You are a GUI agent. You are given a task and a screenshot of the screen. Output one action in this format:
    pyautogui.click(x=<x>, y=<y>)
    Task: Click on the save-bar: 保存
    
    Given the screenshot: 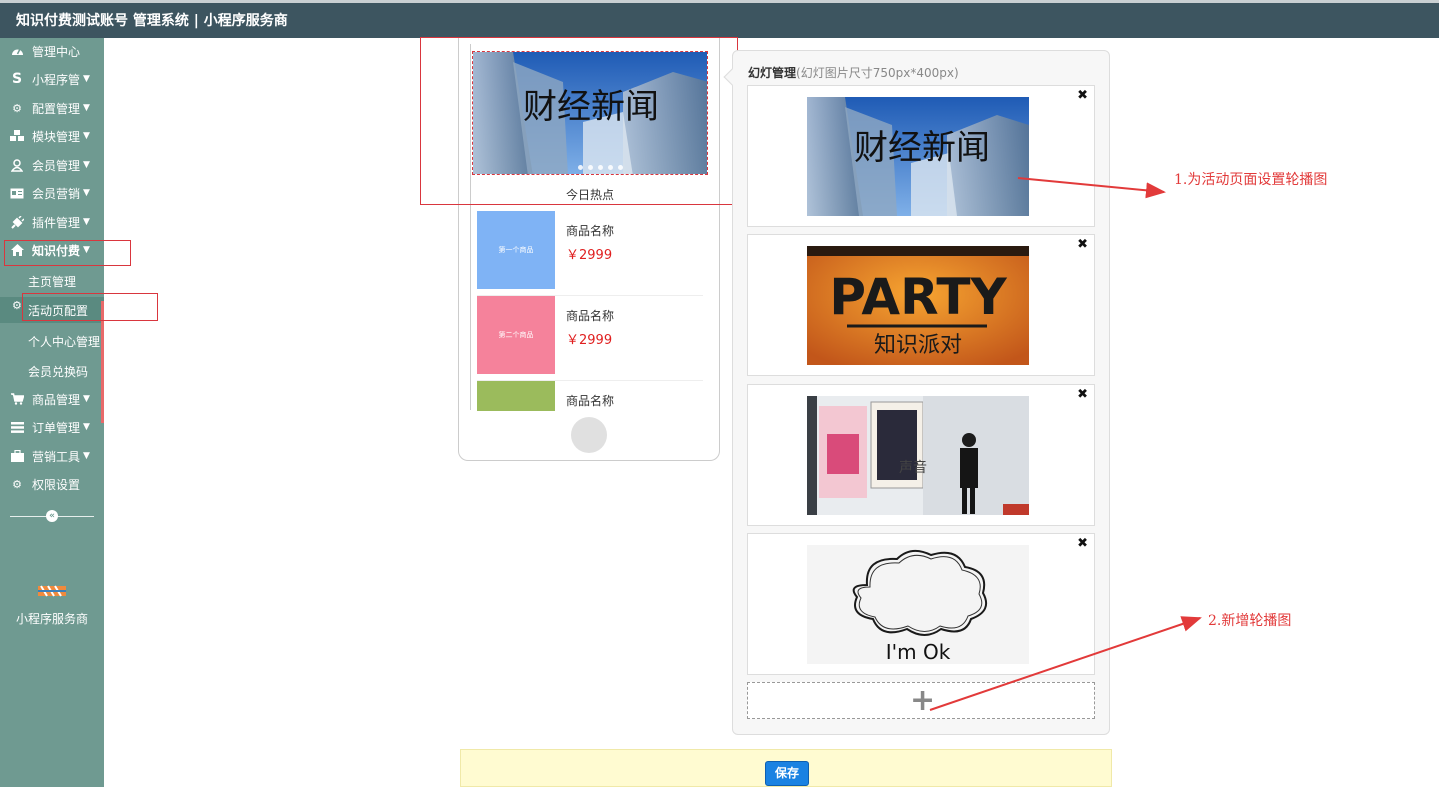 What is the action you would take?
    pyautogui.click(x=786, y=768)
    